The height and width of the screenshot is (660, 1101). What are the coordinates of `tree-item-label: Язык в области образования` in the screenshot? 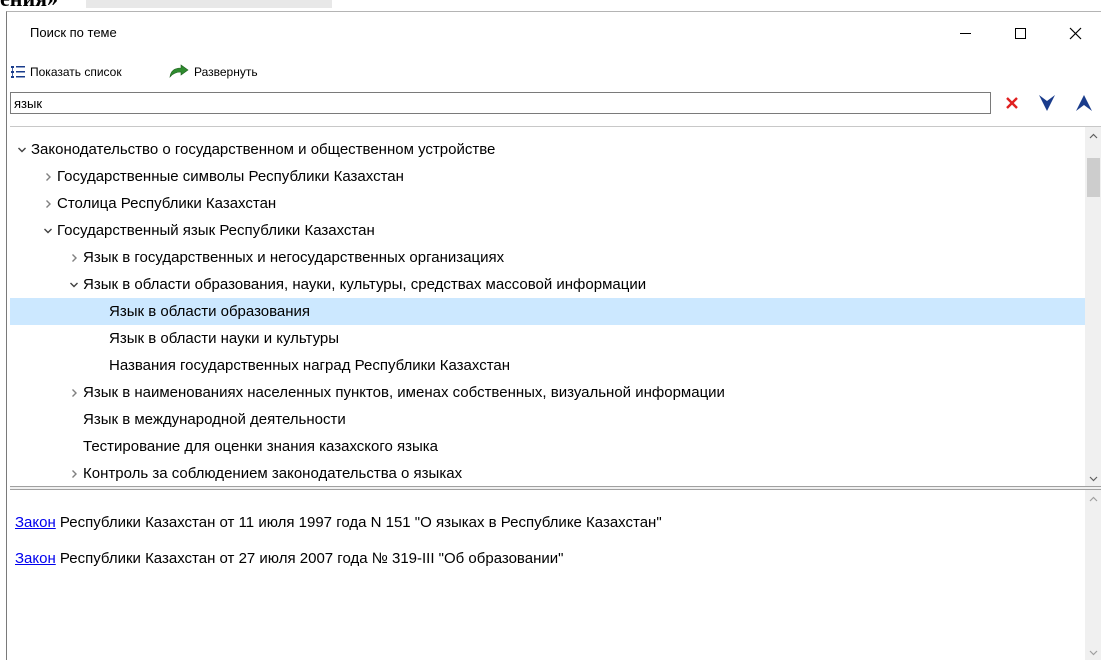 It's located at (210, 311).